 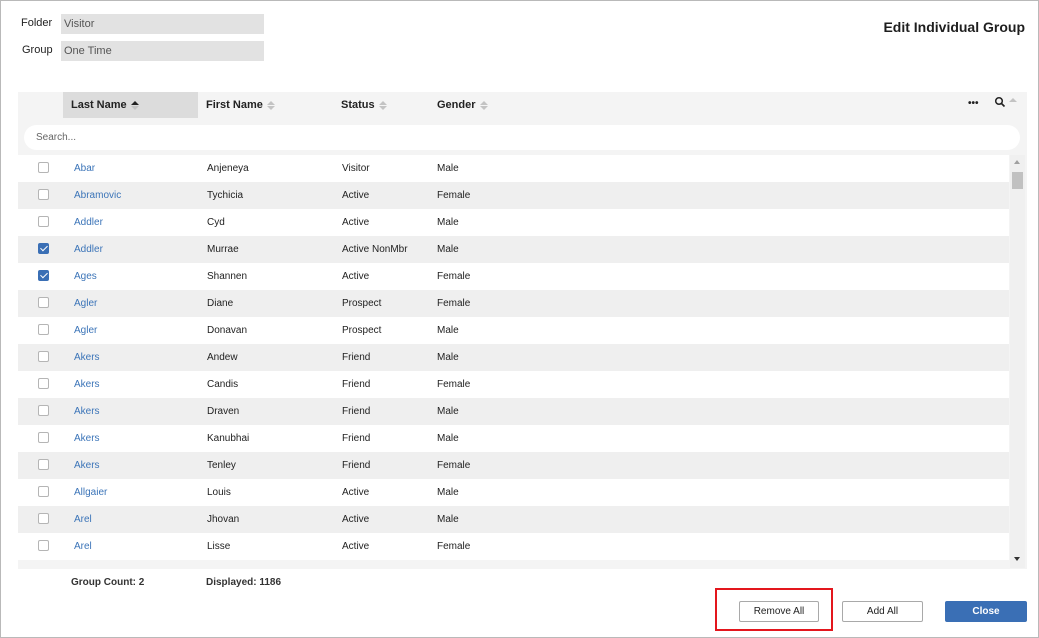 What do you see at coordinates (221, 465) in the screenshot?
I see `cell-first-name: Tenley` at bounding box center [221, 465].